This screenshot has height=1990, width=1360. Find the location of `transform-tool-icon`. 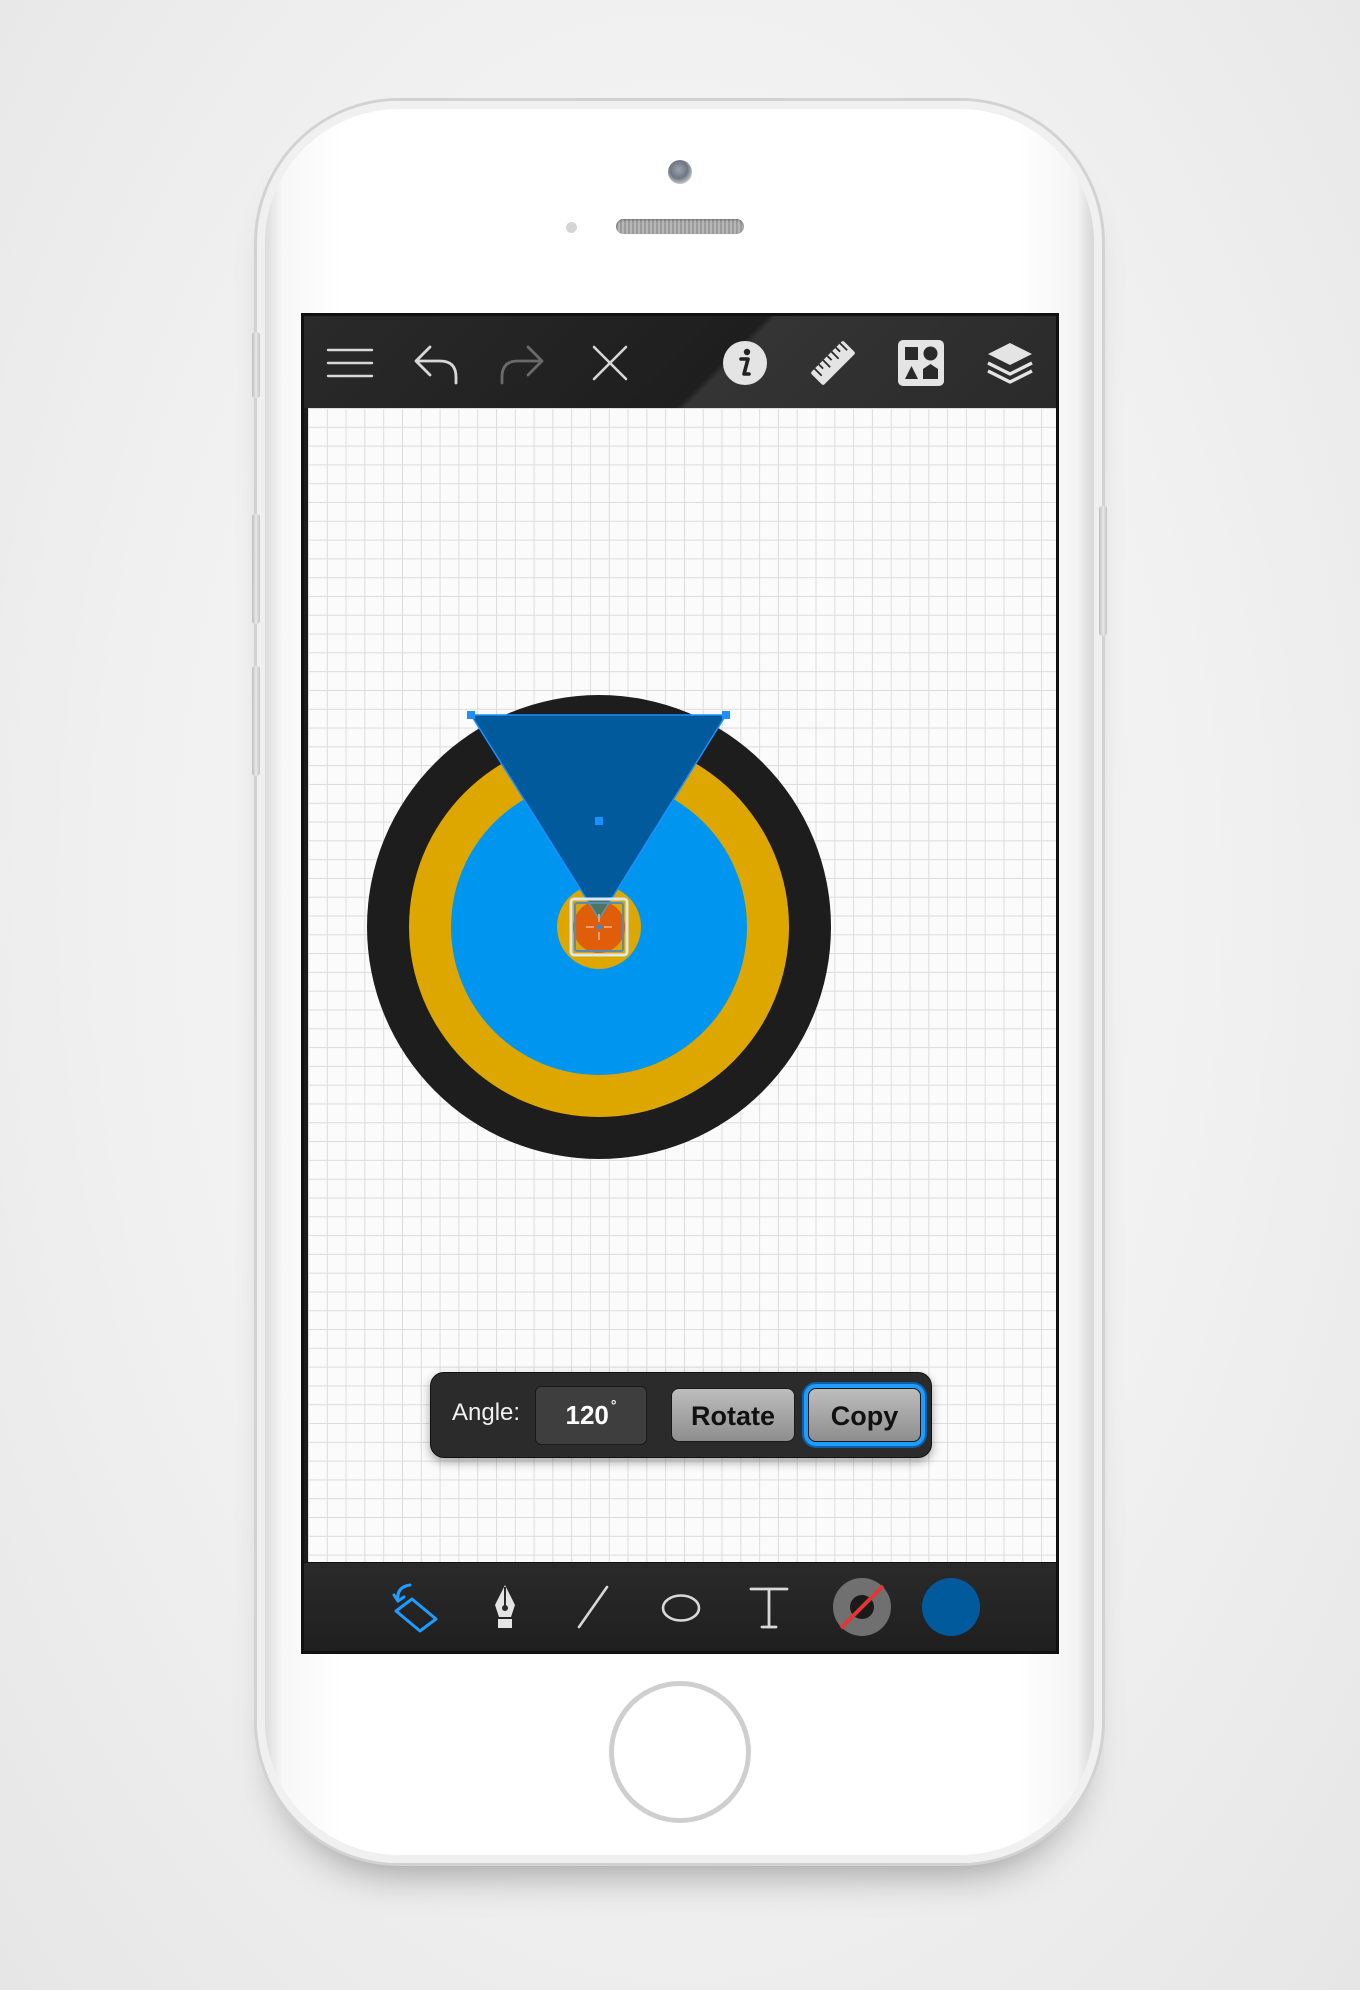

transform-tool-icon is located at coordinates (416, 1607).